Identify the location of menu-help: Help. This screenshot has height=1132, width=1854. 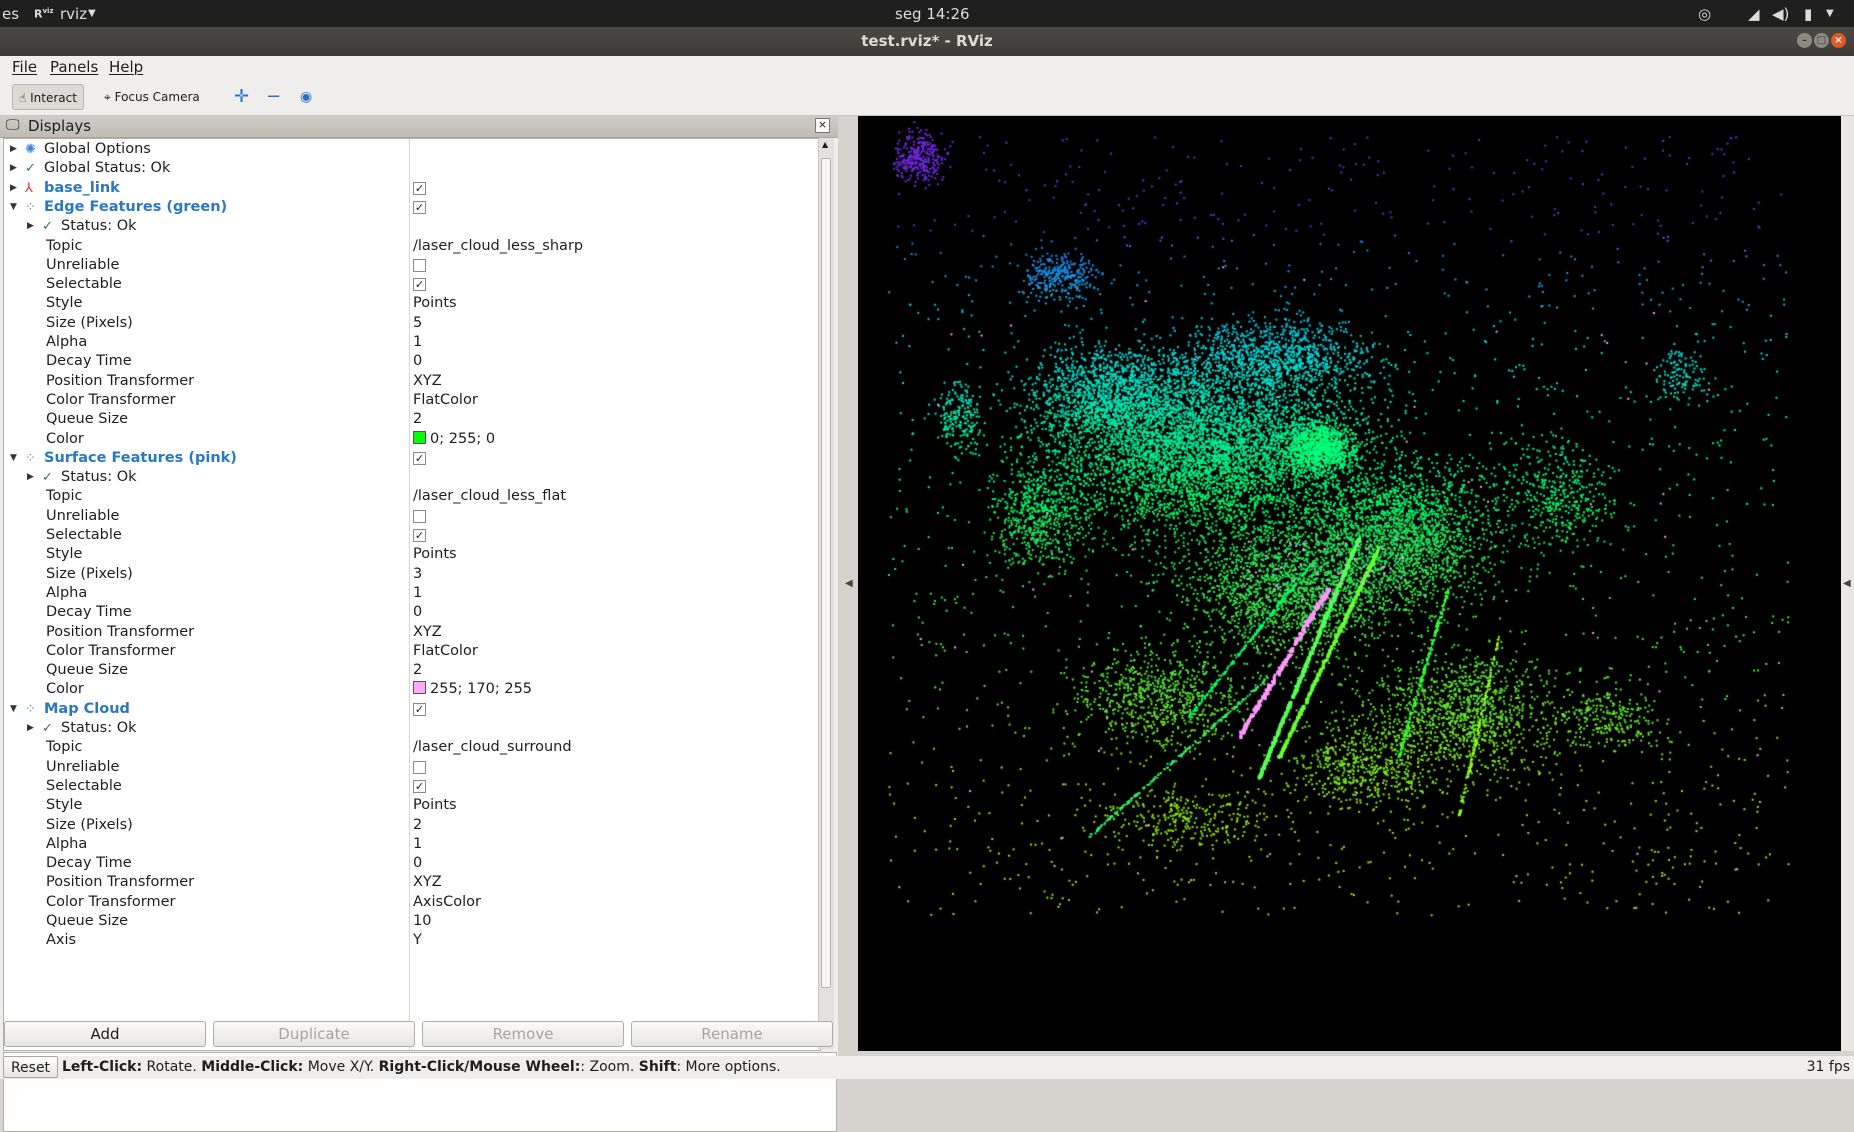
(126, 67).